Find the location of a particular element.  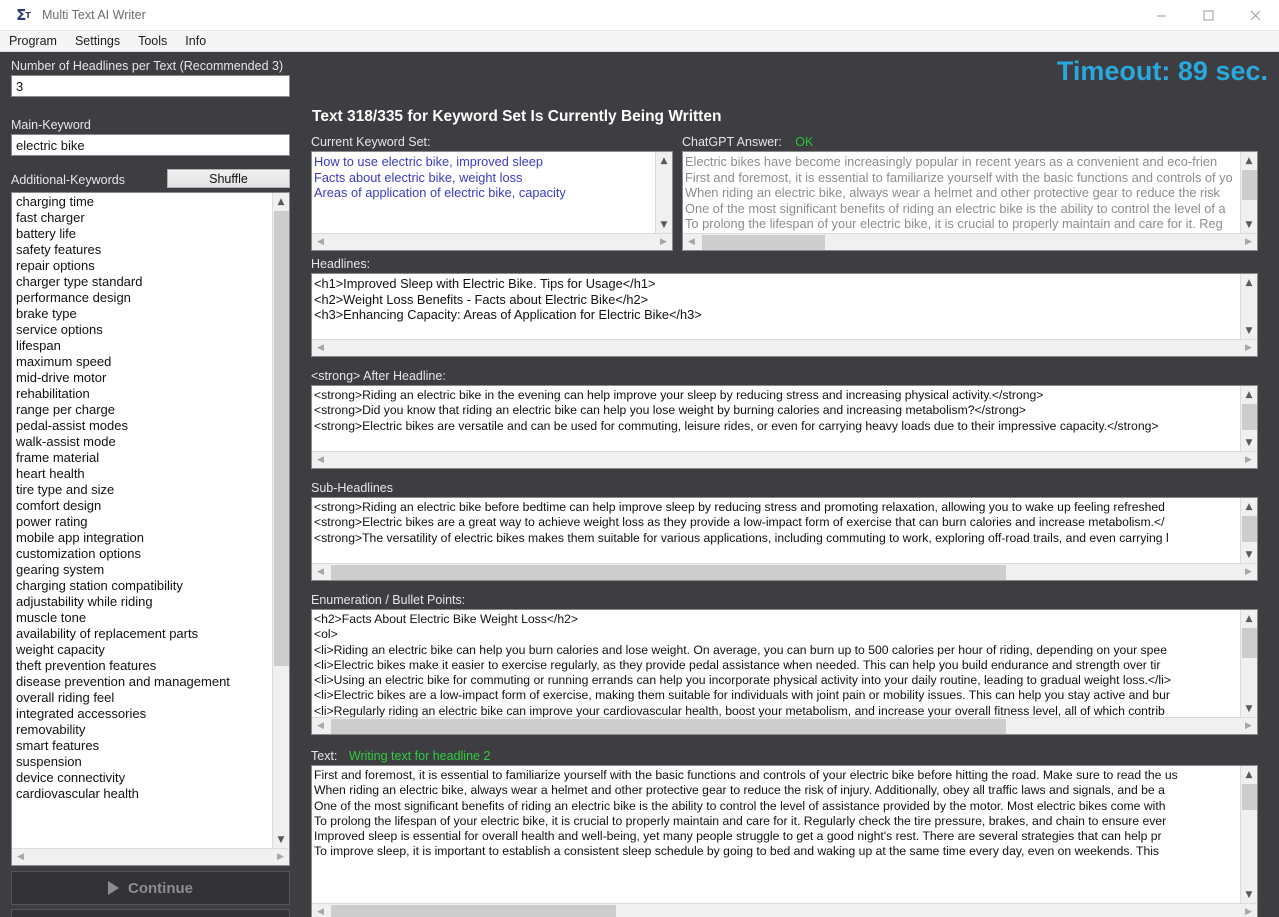

list-item: comfort design is located at coordinates (142, 506).